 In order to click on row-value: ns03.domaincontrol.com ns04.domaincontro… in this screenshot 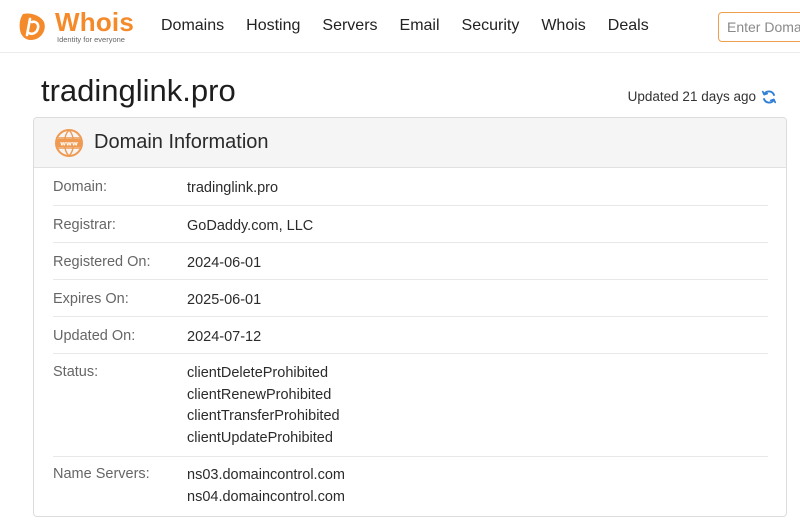, I will do `click(266, 486)`.